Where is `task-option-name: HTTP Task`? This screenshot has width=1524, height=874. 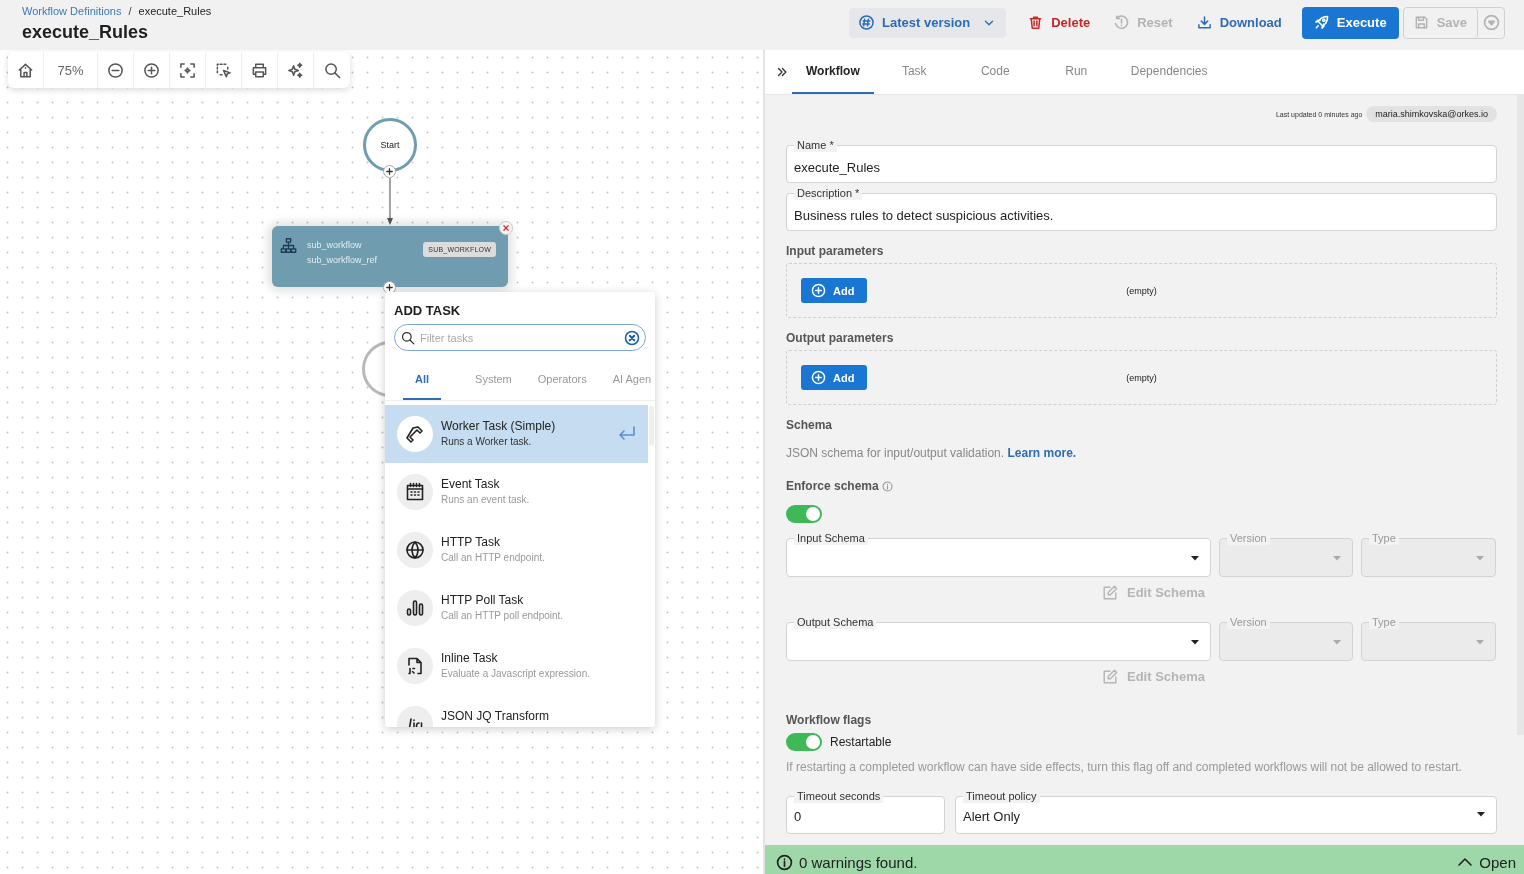 task-option-name: HTTP Task is located at coordinates (471, 542).